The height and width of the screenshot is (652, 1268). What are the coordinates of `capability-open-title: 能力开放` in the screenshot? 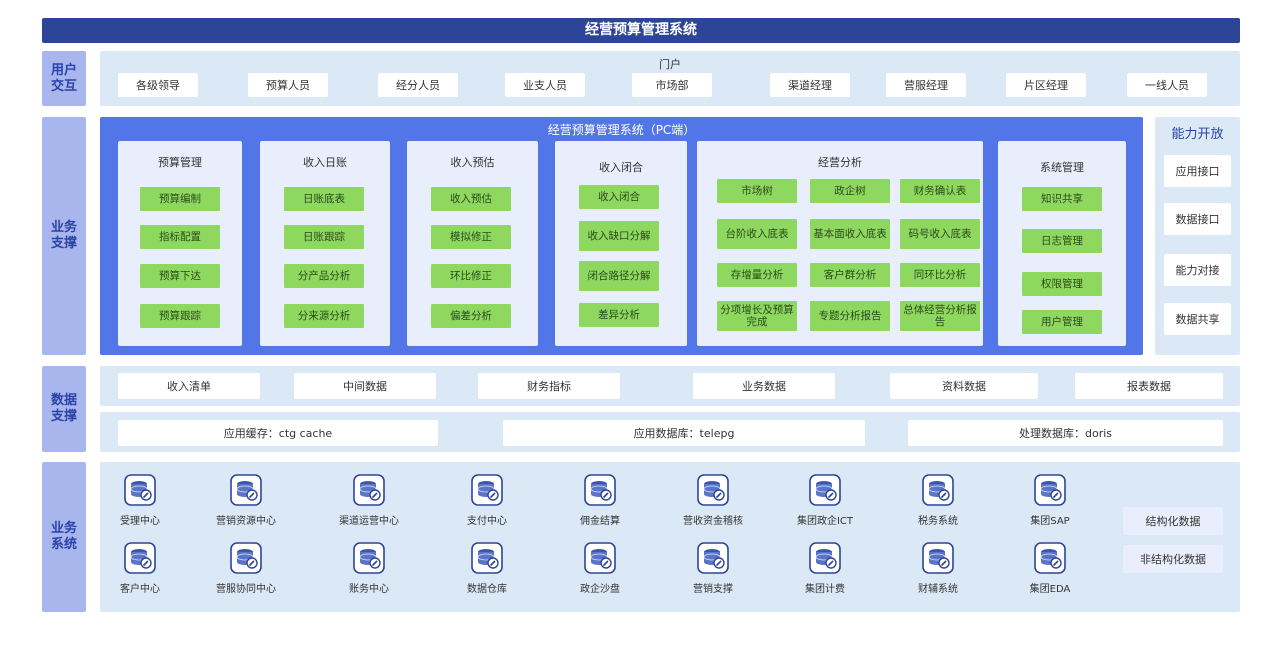 It's located at (1197, 134).